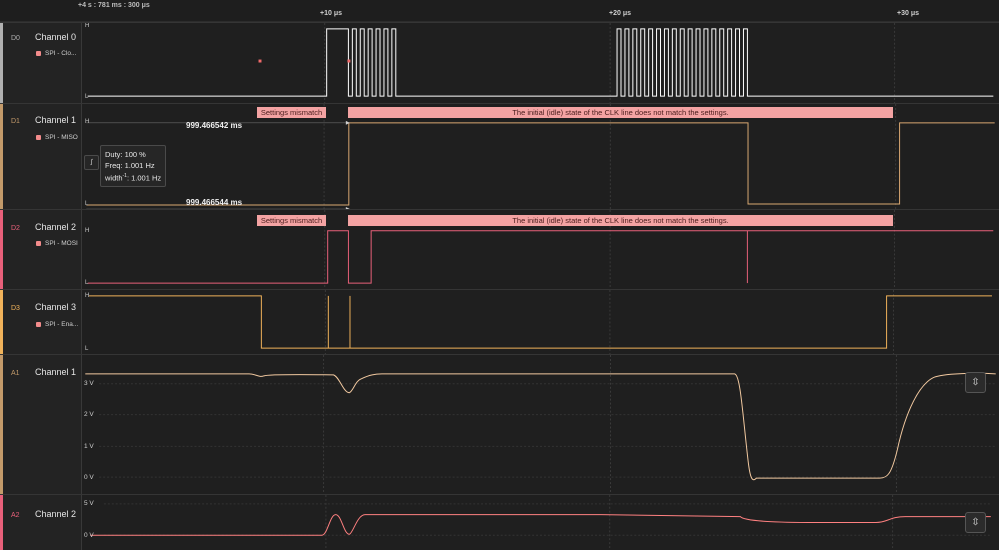  Describe the element at coordinates (15, 308) in the screenshot. I see `channel-id: D3` at that location.